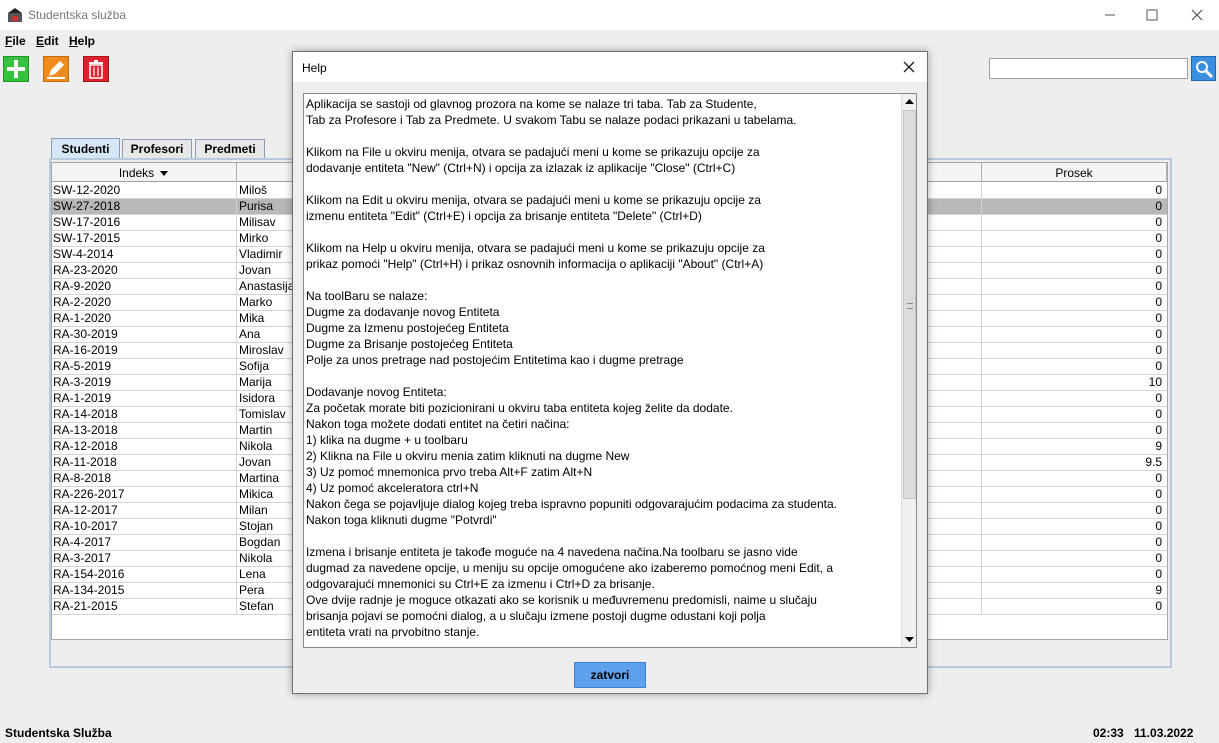 The width and height of the screenshot is (1219, 743). I want to click on scroll-down-button, so click(909, 639).